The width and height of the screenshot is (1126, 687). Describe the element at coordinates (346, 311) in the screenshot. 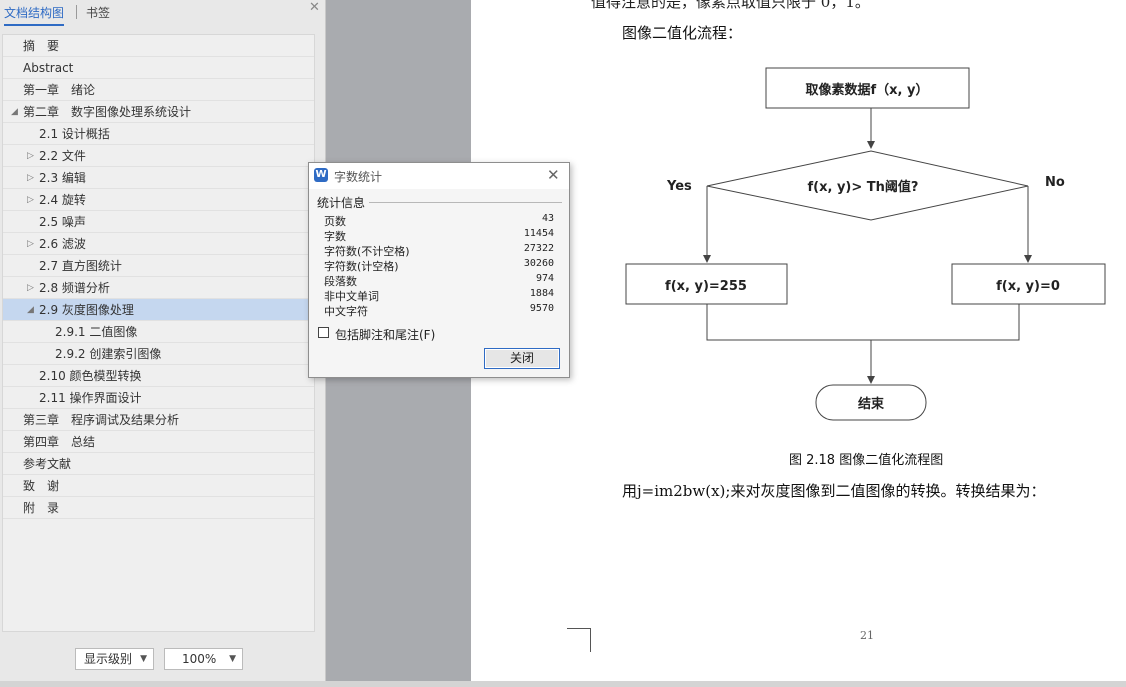

I see `statistic-label: 中文字符` at that location.